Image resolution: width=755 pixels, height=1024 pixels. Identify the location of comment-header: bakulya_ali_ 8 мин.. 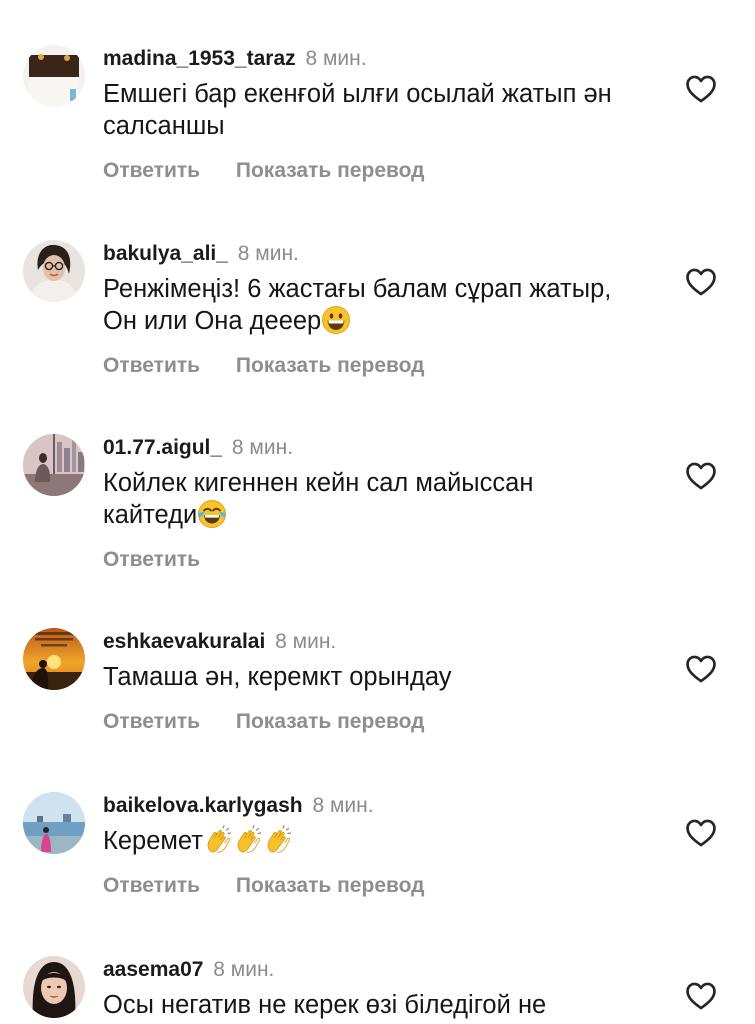
(201, 254).